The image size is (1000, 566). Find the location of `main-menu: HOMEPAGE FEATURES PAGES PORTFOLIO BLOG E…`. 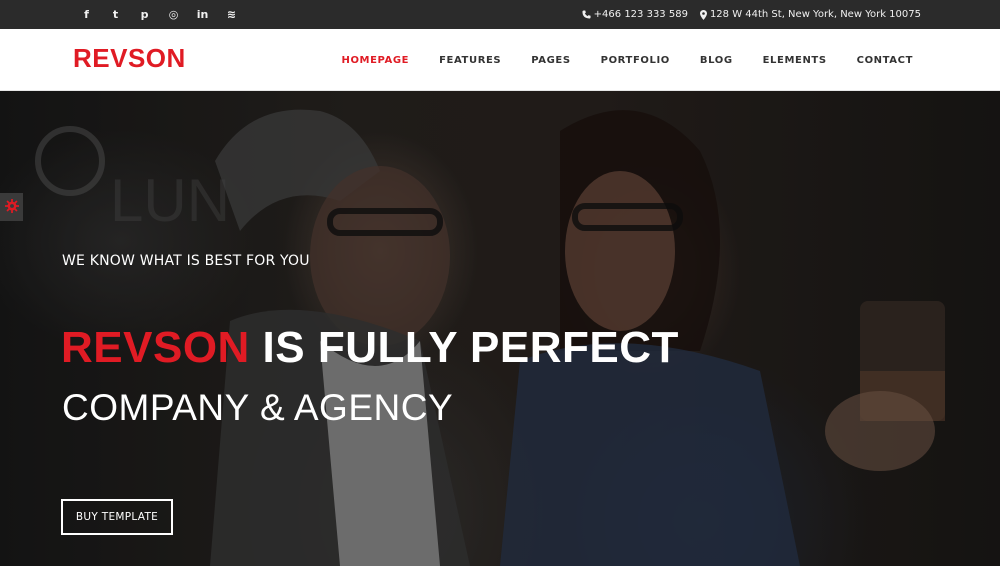

main-menu: HOMEPAGE FEATURES PAGES PORTFOLIO BLOG E… is located at coordinates (627, 60).